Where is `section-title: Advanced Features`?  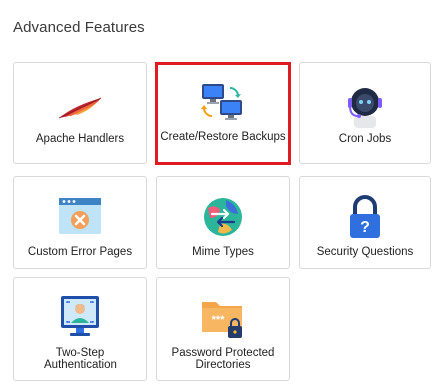
section-title: Advanced Features is located at coordinates (79, 27).